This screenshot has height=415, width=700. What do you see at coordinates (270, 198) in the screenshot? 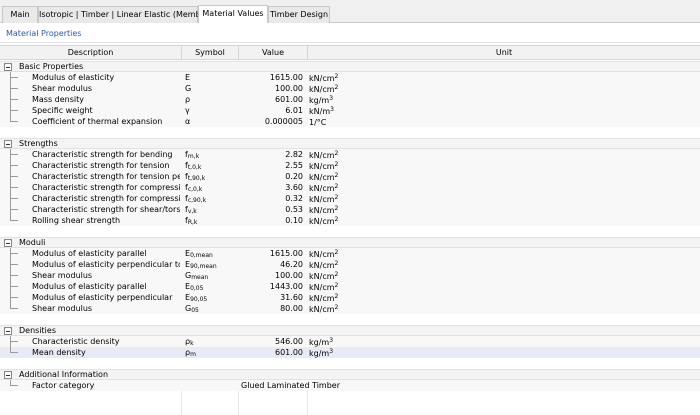
I see `property-value: 0.32` at bounding box center [270, 198].